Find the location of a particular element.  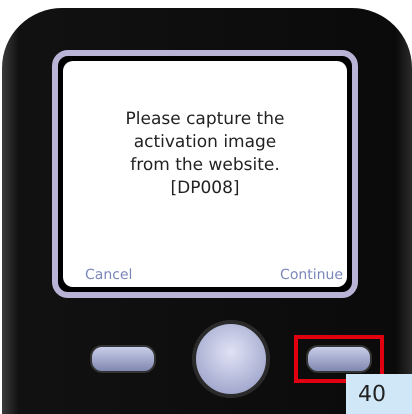

message-line: Please capture the is located at coordinates (205, 119).